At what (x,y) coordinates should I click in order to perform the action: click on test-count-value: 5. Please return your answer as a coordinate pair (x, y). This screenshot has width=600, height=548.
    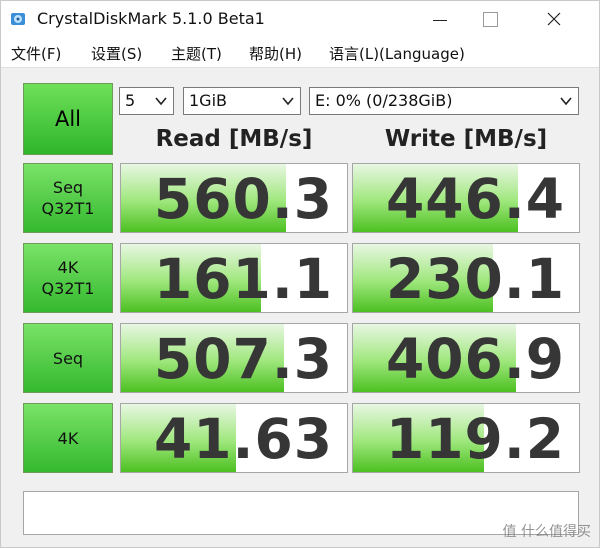
    Looking at the image, I should click on (130, 100).